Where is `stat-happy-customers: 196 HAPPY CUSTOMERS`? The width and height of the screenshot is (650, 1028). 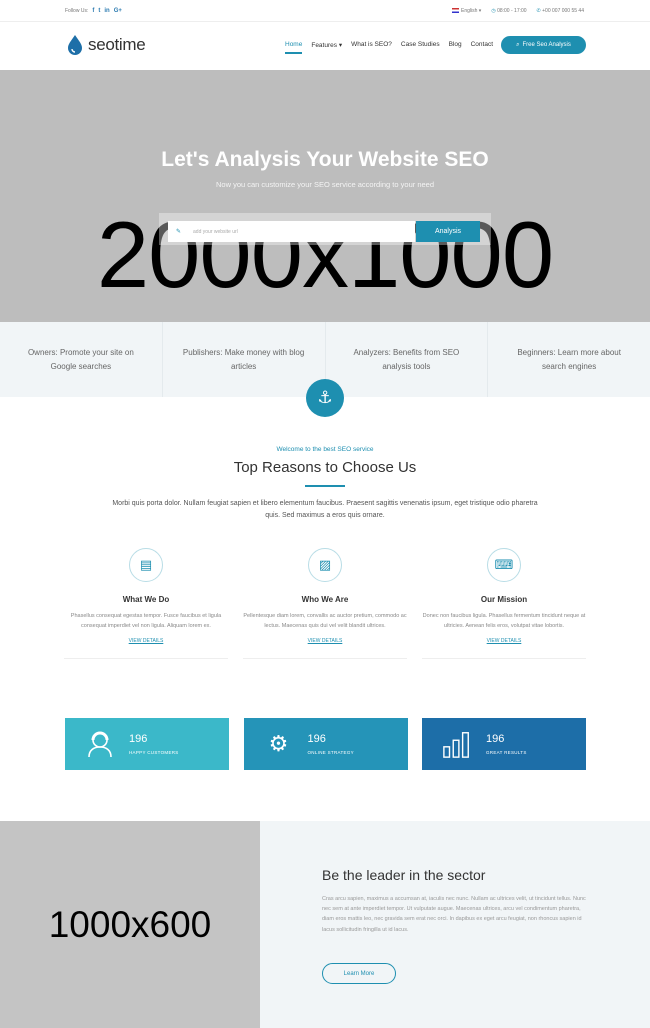 stat-happy-customers: 196 HAPPY CUSTOMERS is located at coordinates (147, 744).